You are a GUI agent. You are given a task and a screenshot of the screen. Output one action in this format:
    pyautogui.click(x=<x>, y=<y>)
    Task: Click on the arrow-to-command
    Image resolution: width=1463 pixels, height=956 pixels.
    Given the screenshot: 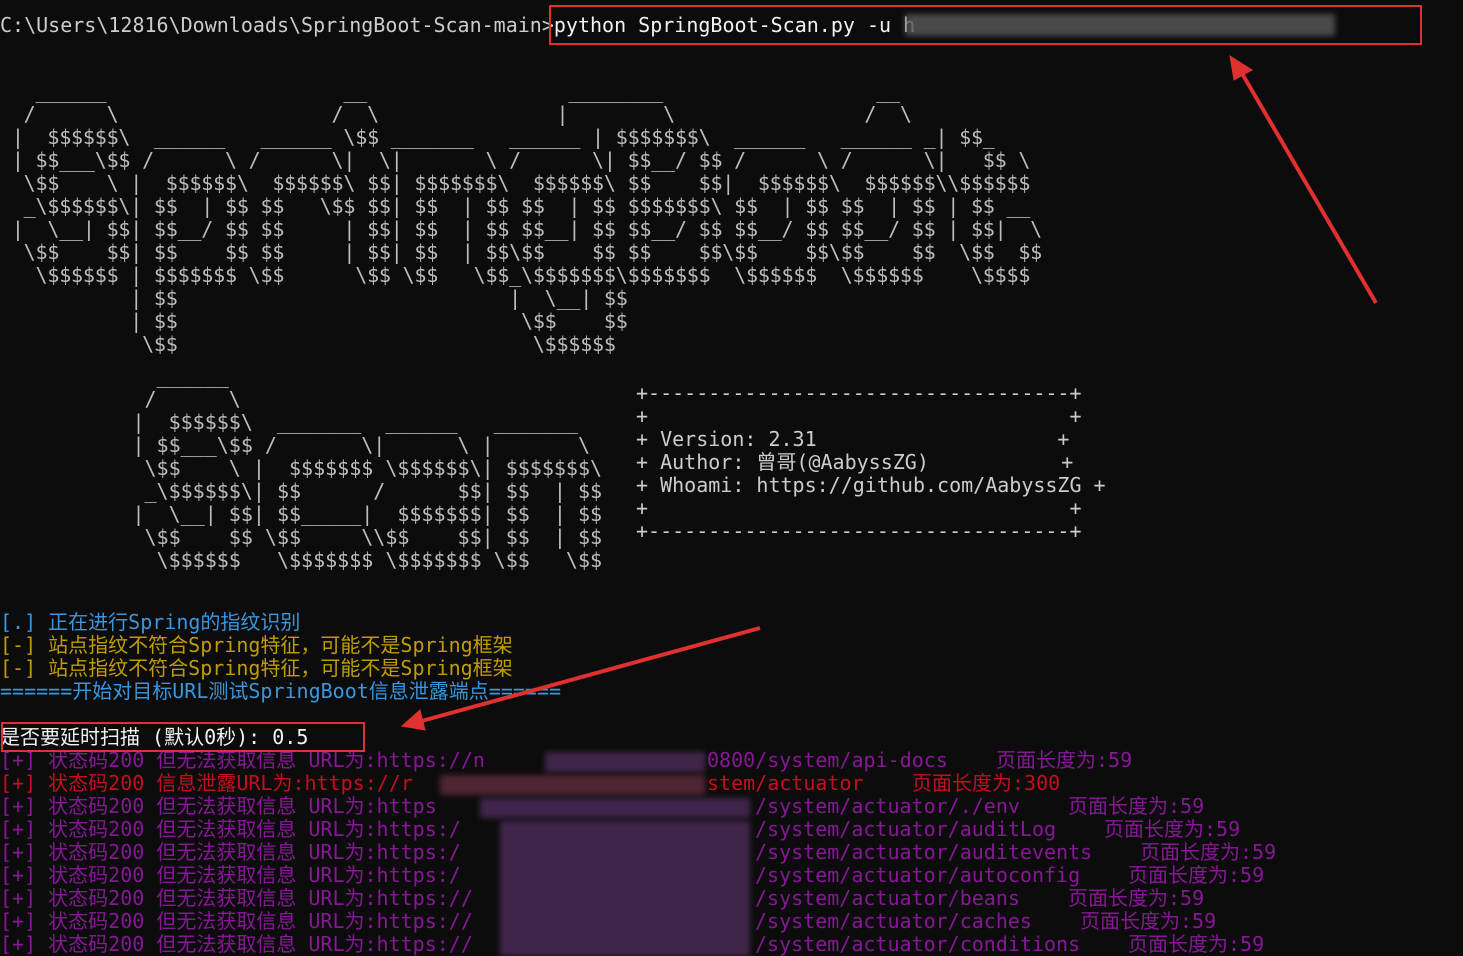 What is the action you would take?
    pyautogui.click(x=1303, y=179)
    